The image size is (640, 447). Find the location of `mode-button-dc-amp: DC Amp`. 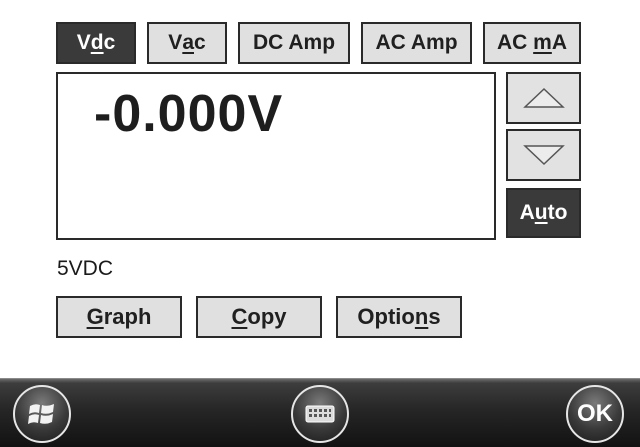

mode-button-dc-amp: DC Amp is located at coordinates (294, 43).